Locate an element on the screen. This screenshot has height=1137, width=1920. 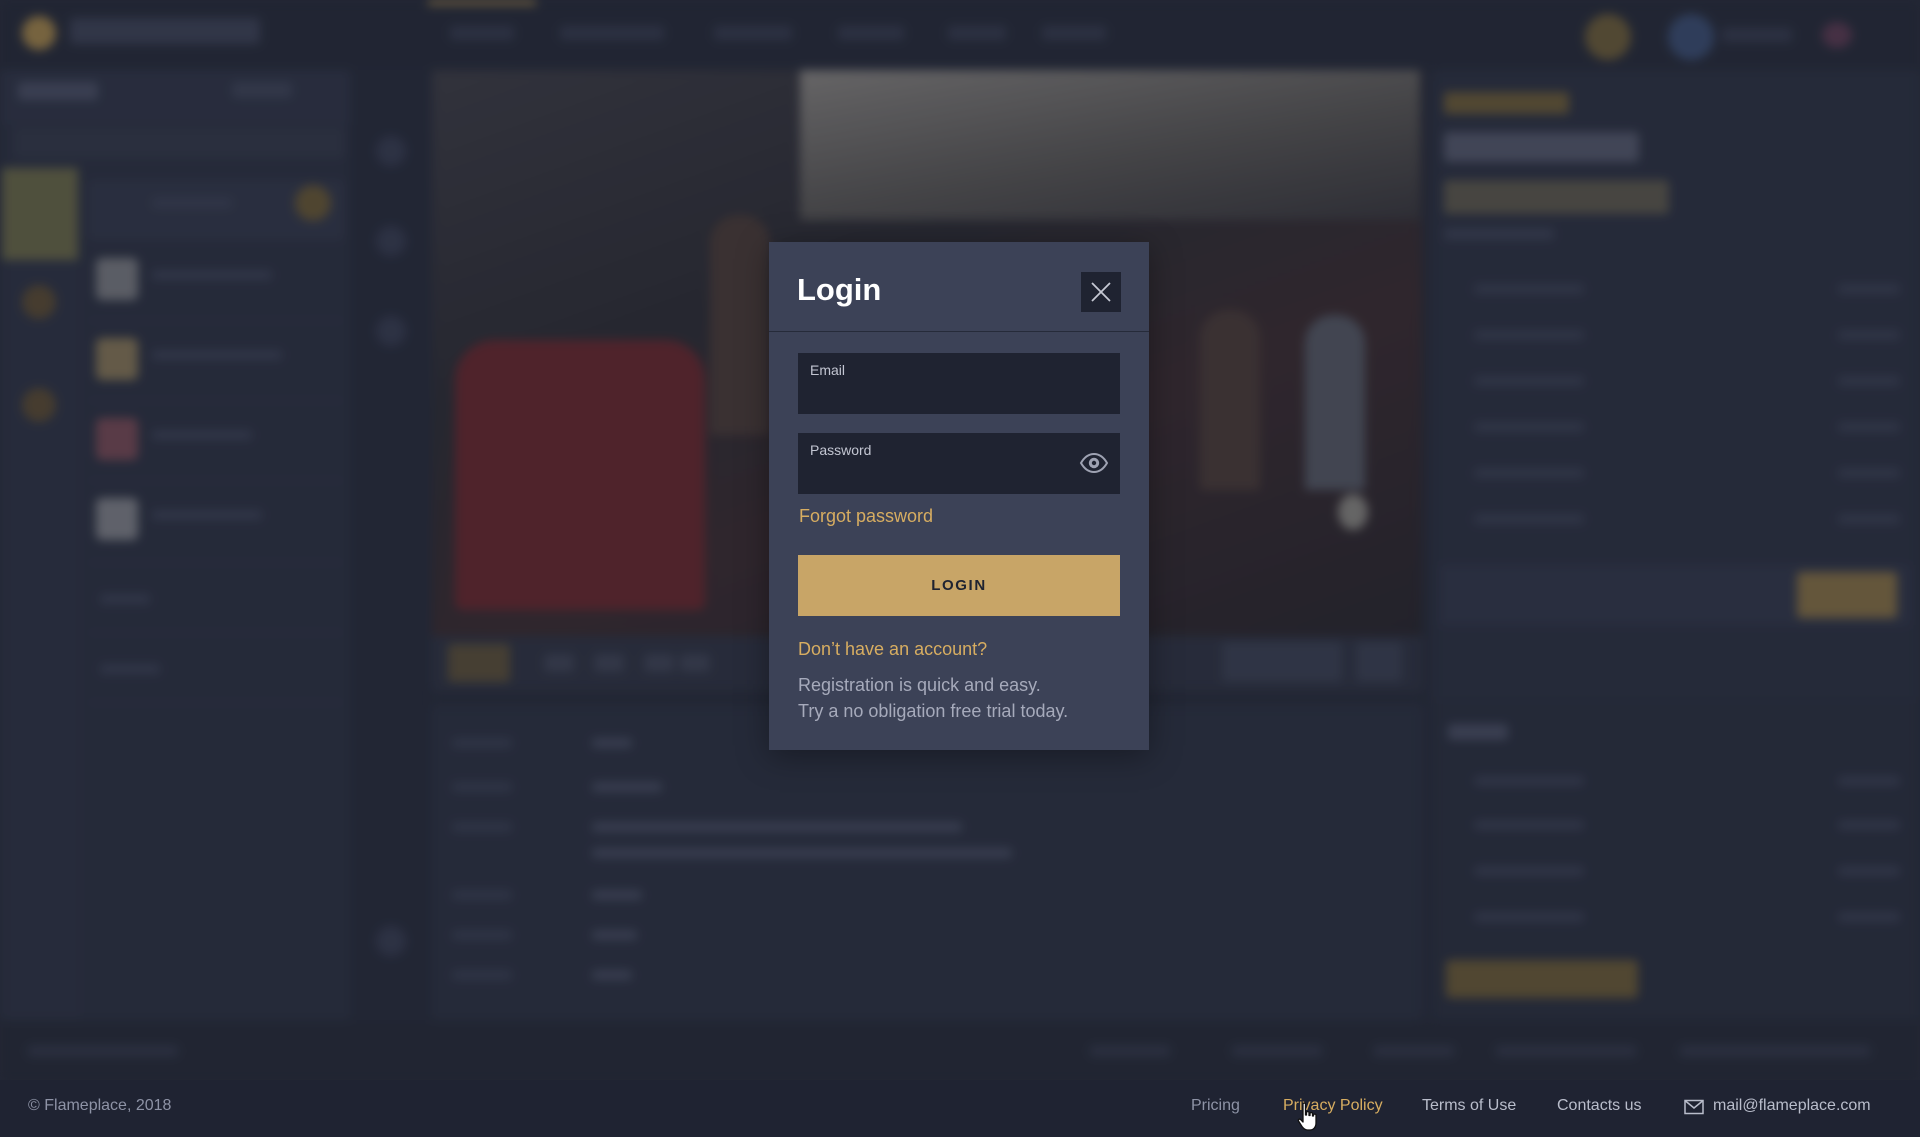
close-icon is located at coordinates (1101, 292).